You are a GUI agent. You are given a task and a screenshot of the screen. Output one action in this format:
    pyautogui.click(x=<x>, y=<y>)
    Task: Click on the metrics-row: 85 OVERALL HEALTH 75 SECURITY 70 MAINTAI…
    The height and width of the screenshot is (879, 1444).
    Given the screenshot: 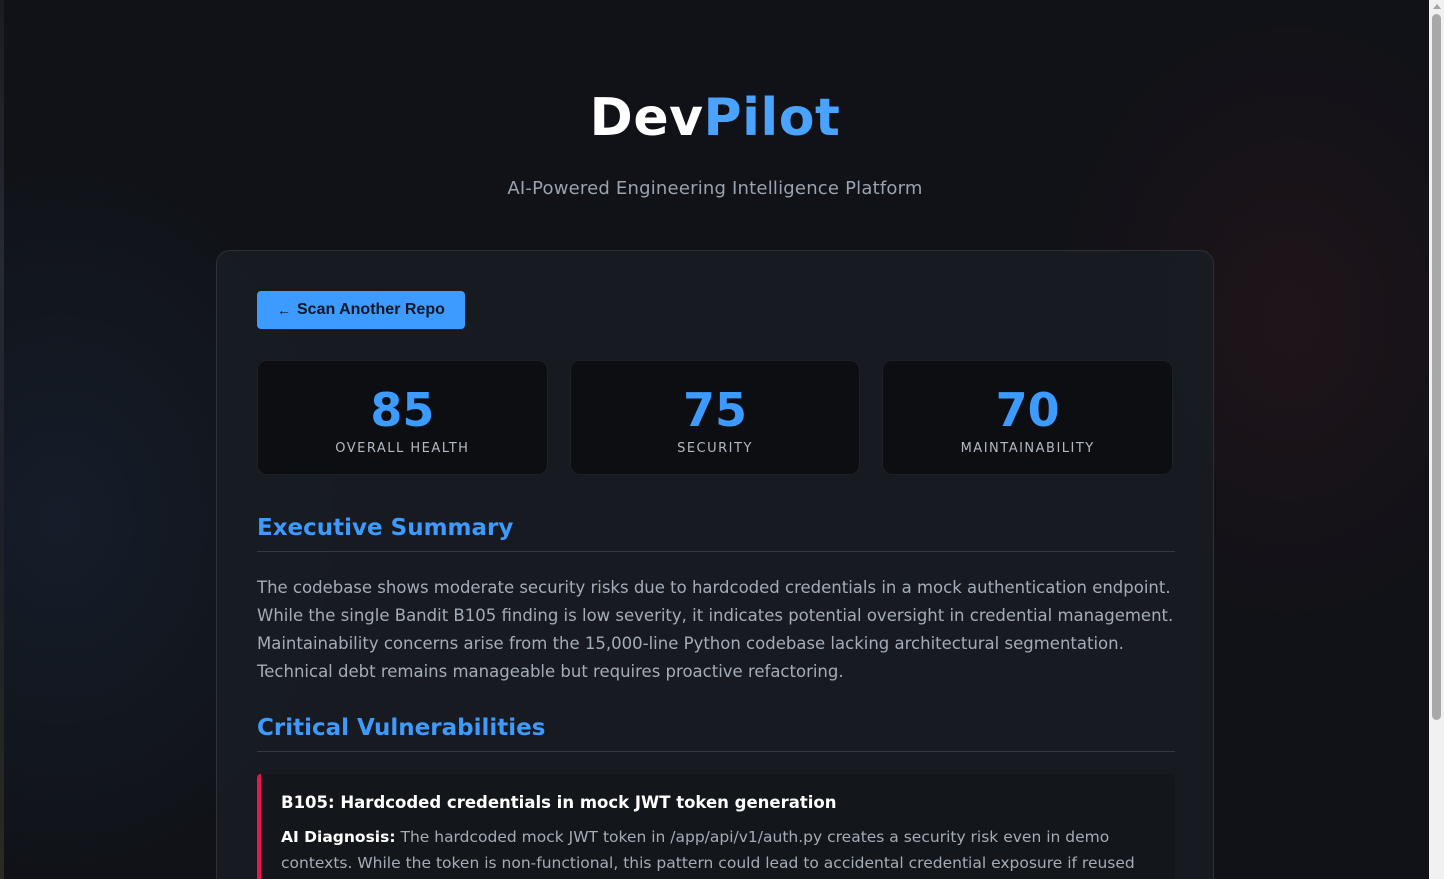 What is the action you would take?
    pyautogui.click(x=715, y=417)
    